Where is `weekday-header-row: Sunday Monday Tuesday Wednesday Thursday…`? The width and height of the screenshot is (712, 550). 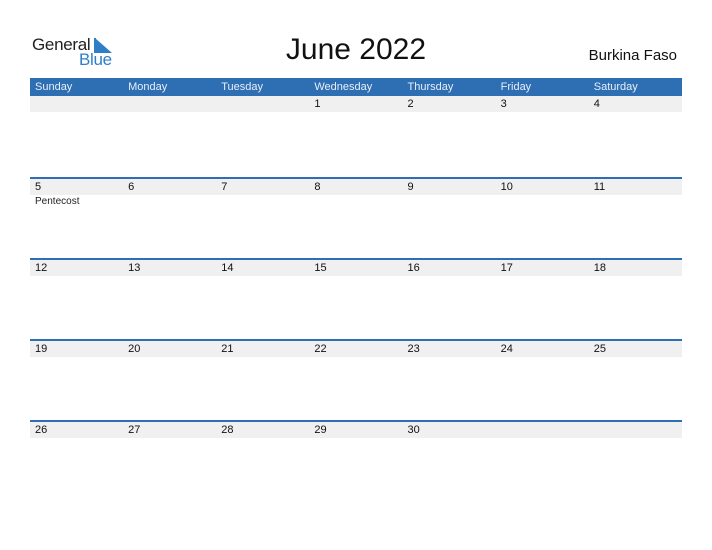
weekday-header-row: Sunday Monday Tuesday Wednesday Thursday… is located at coordinates (356, 87).